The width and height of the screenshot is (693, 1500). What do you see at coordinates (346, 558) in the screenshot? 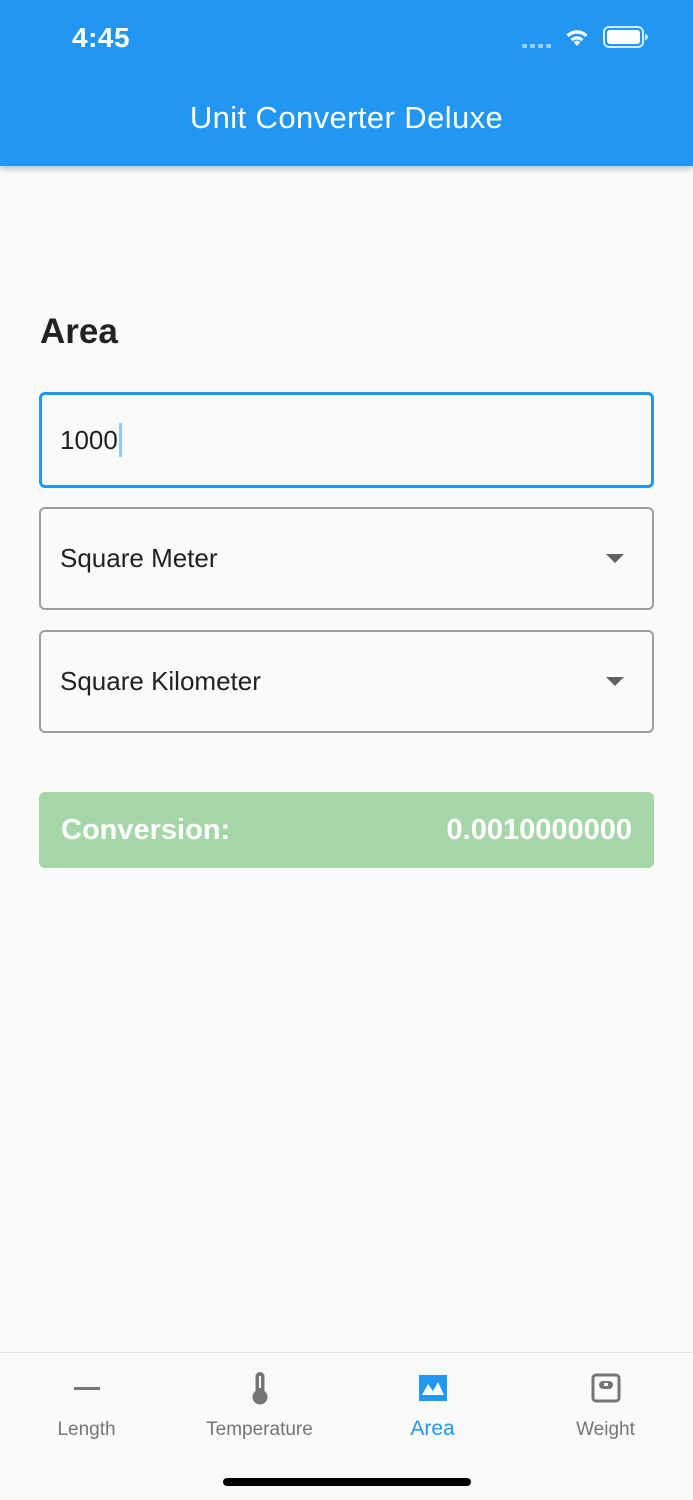
I see `from-unit-dropdown: Square Meter` at bounding box center [346, 558].